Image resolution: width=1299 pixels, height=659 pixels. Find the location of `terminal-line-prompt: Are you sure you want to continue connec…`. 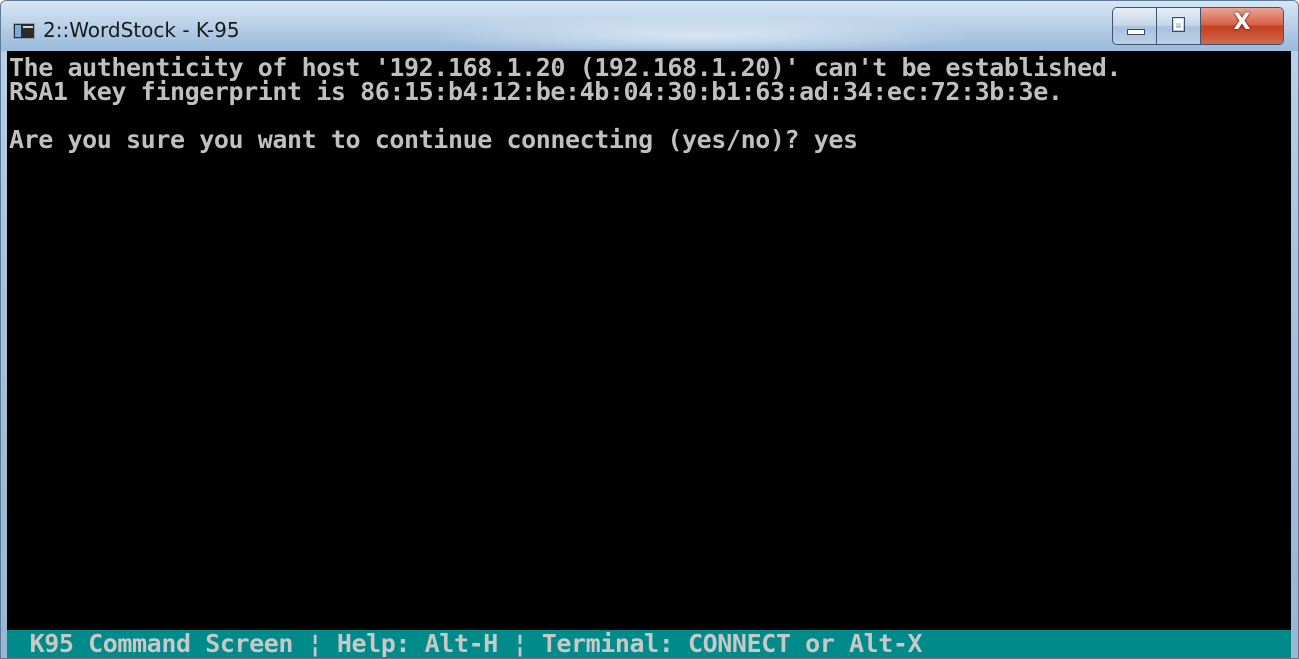

terminal-line-prompt: Are you sure you want to continue connec… is located at coordinates (433, 139).